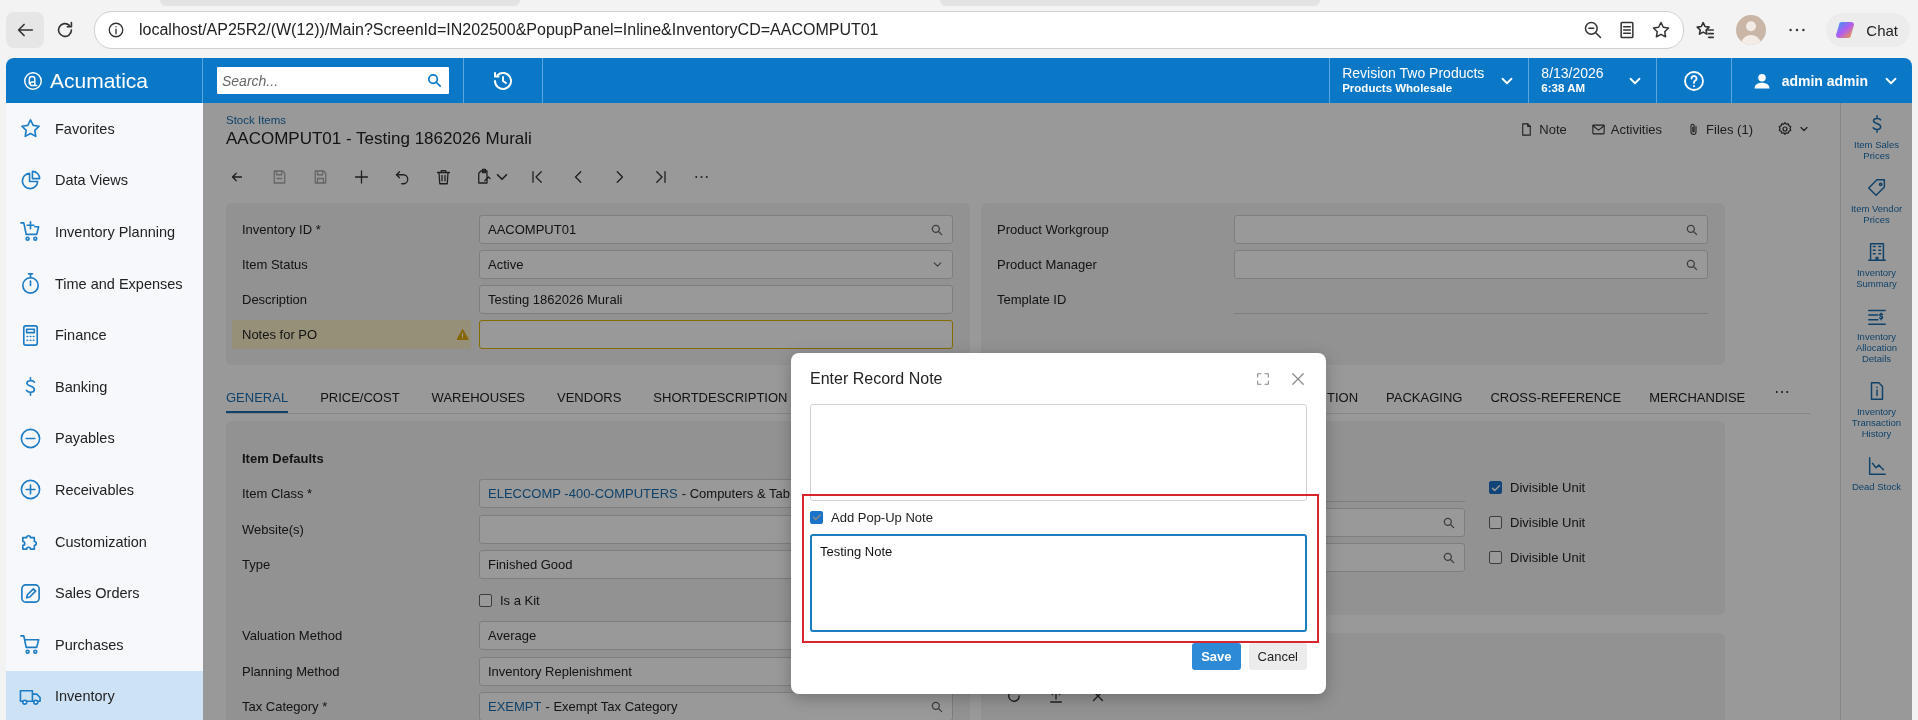 The width and height of the screenshot is (1918, 720). Describe the element at coordinates (515, 706) in the screenshot. I see `class-link: EXEMPT` at that location.